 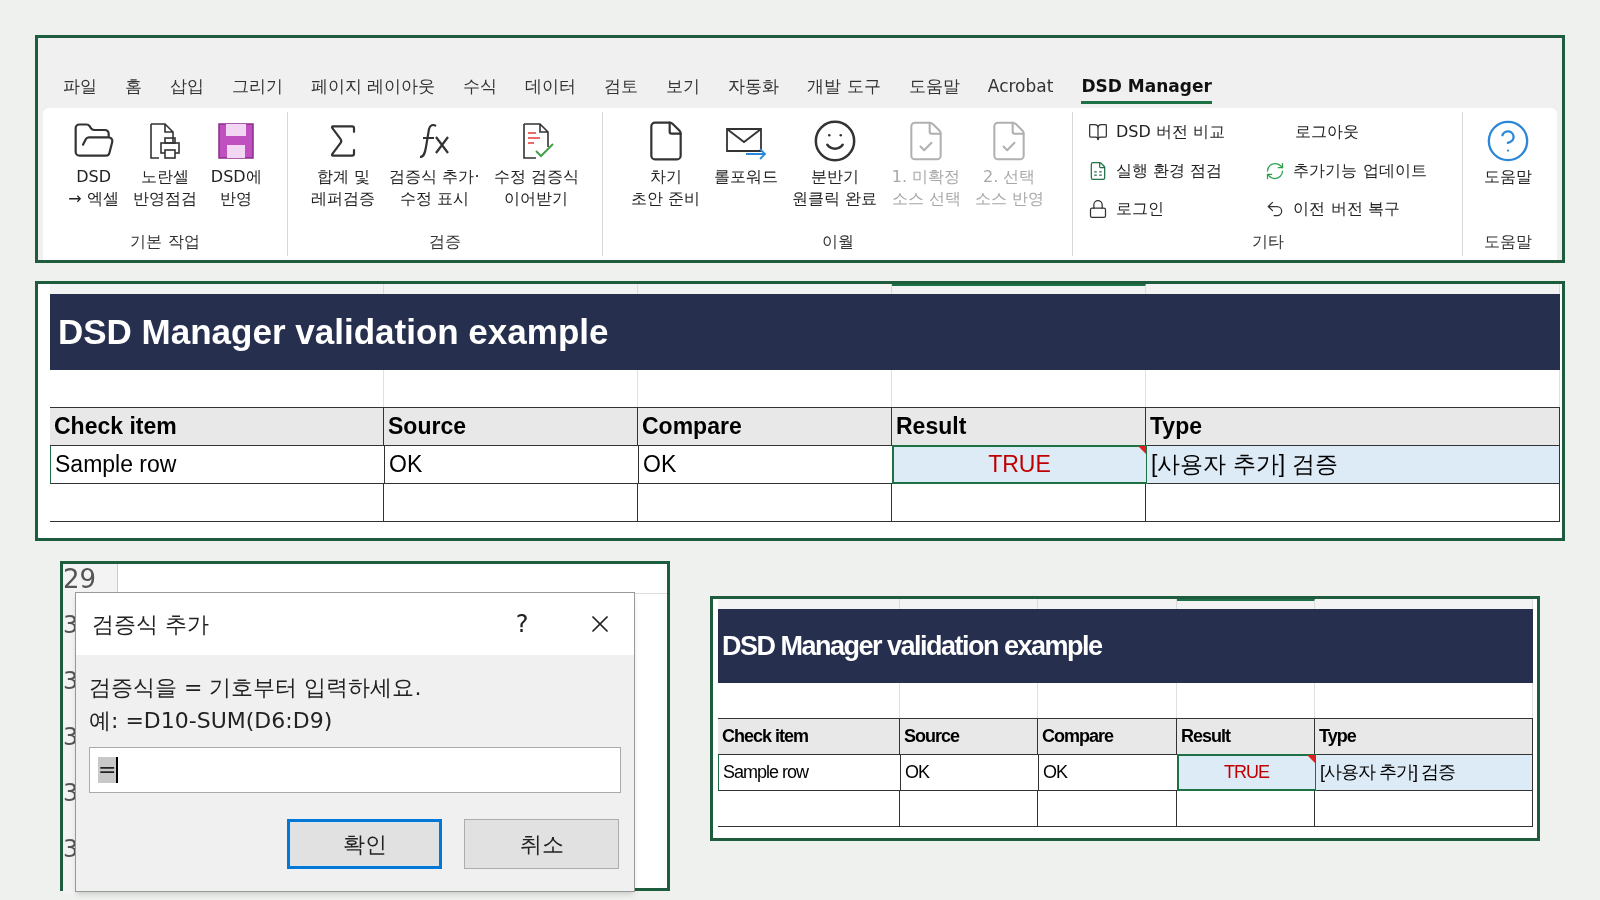 What do you see at coordinates (257, 88) in the screenshot?
I see `ribbon-tab: 그리기` at bounding box center [257, 88].